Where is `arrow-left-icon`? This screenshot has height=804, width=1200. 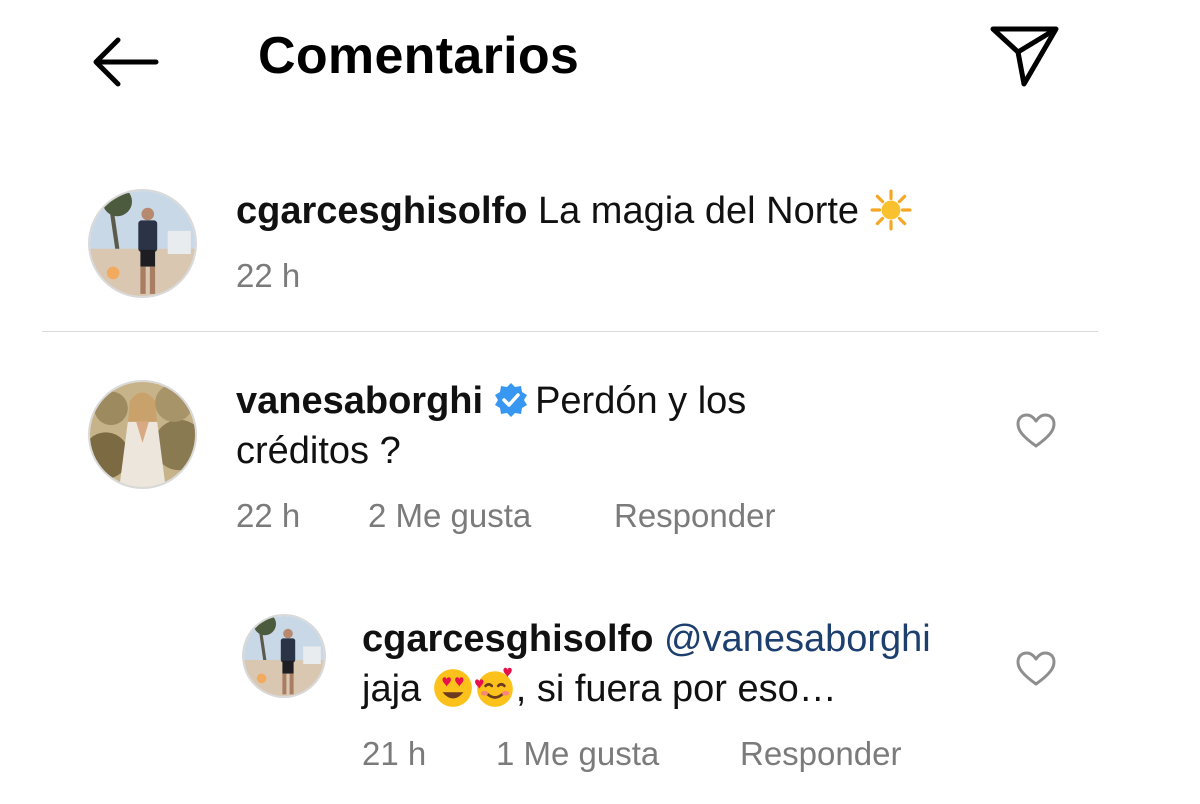
arrow-left-icon is located at coordinates (126, 62).